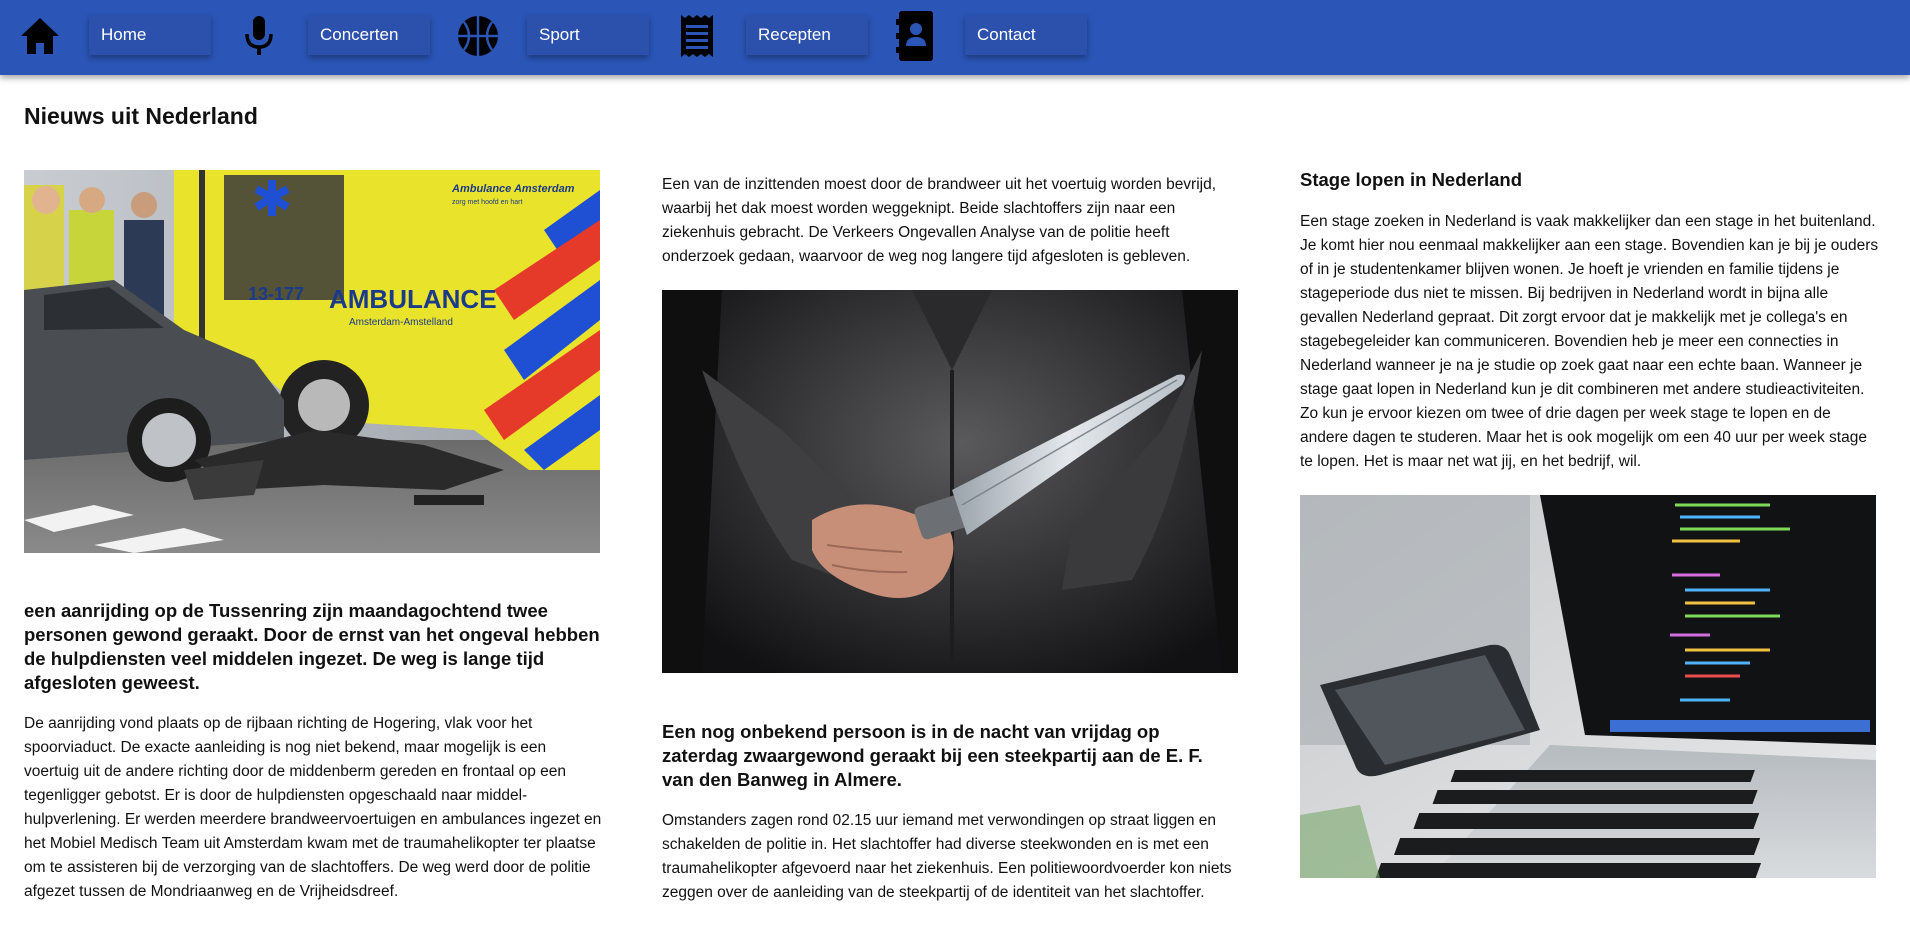 This screenshot has height=931, width=1910. I want to click on contact-book-icon, so click(916, 36).